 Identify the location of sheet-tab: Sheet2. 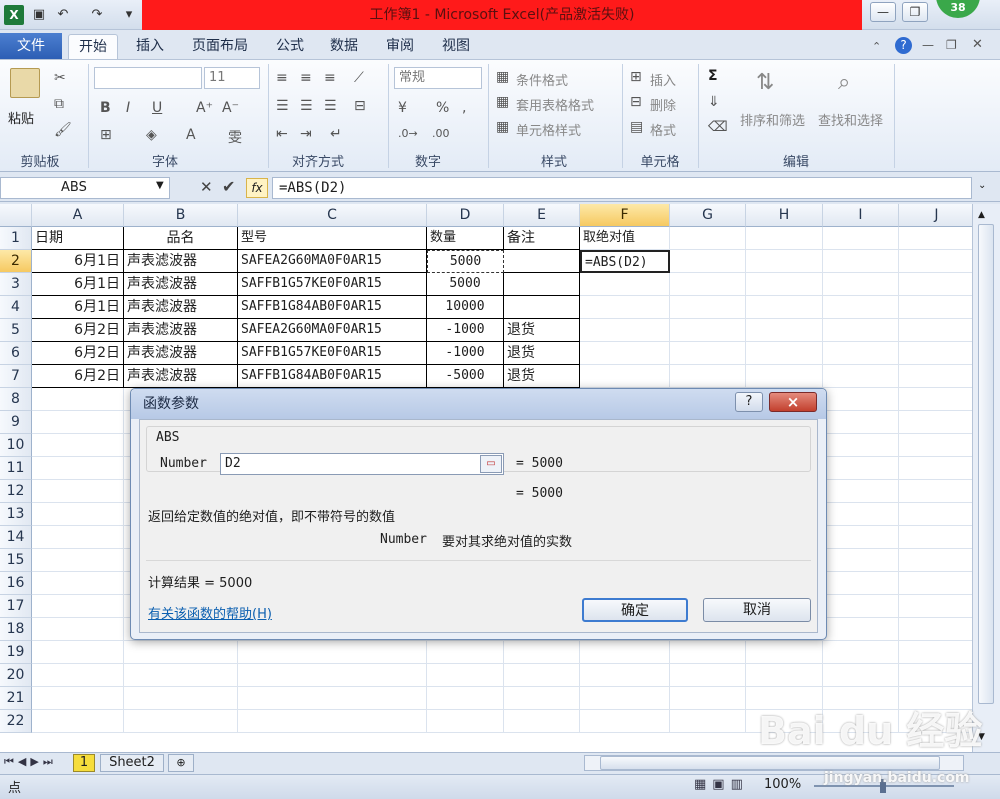
(132, 763).